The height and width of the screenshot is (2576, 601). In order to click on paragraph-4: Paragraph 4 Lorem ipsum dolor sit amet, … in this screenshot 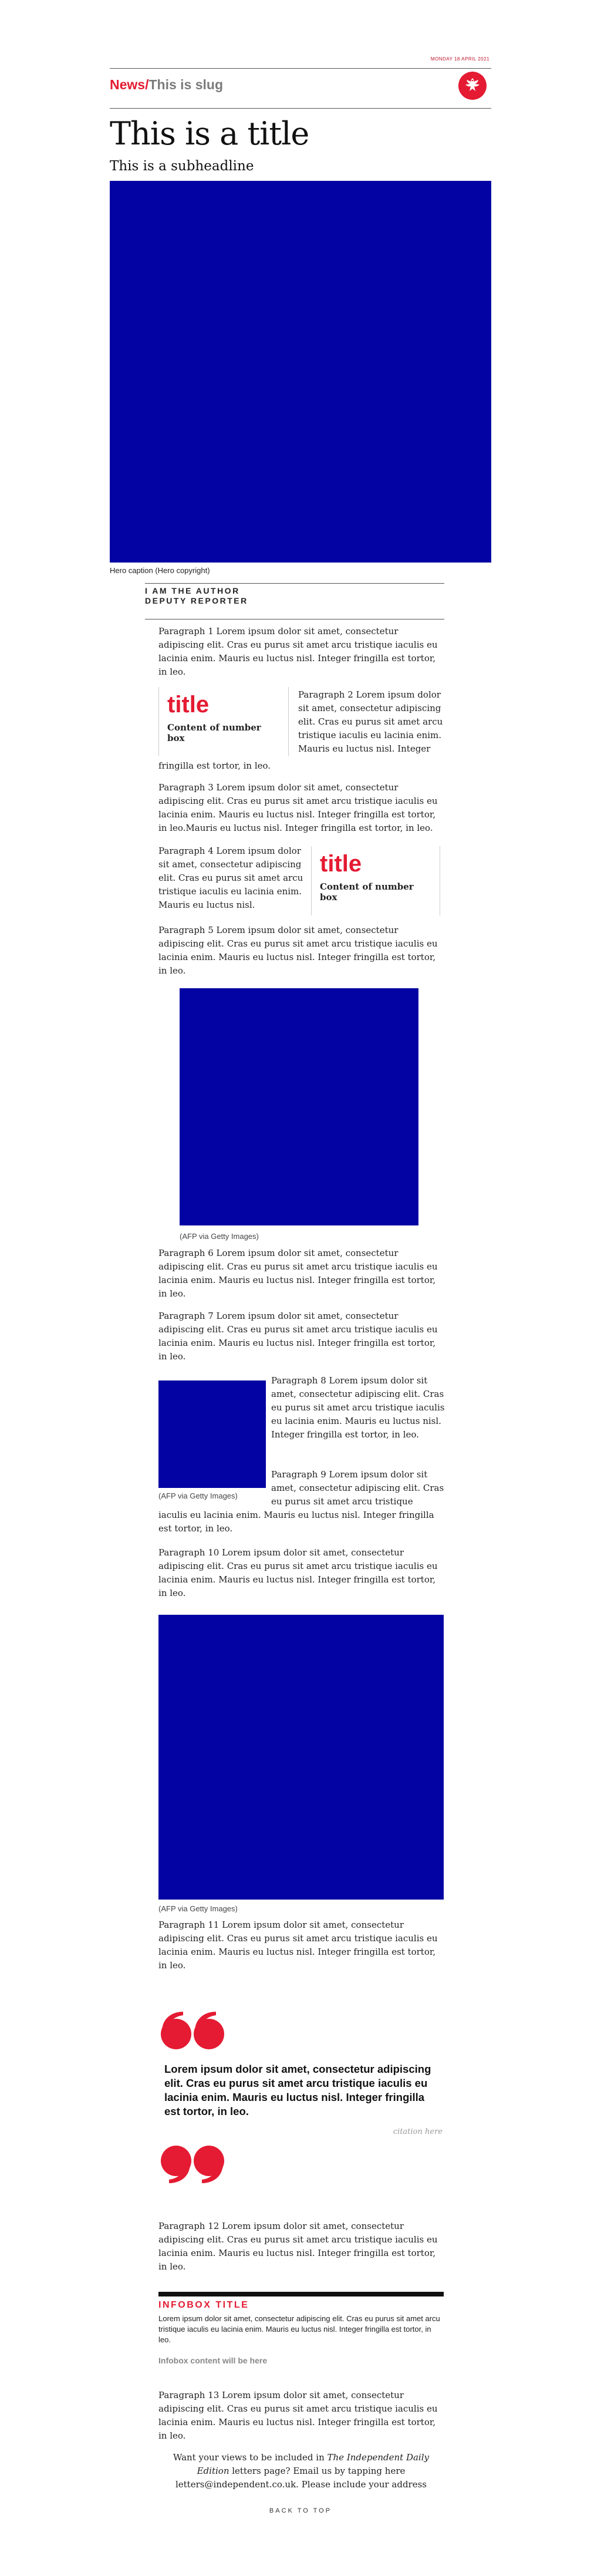, I will do `click(230, 878)`.